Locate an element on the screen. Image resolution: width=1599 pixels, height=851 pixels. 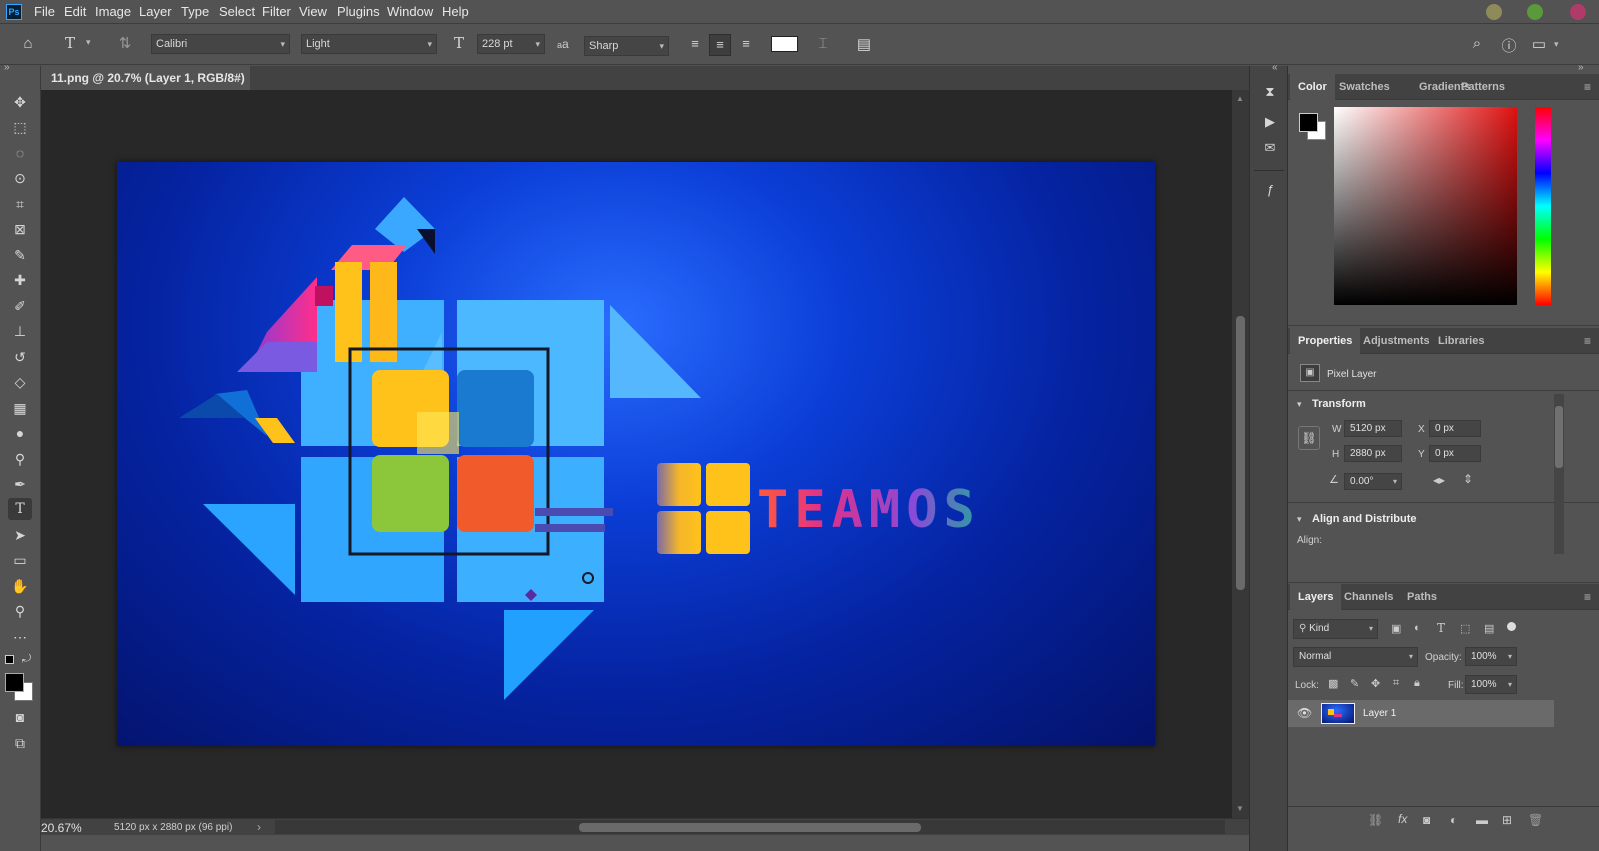
help-icon: ⓘ is located at coordinates (1509, 45).